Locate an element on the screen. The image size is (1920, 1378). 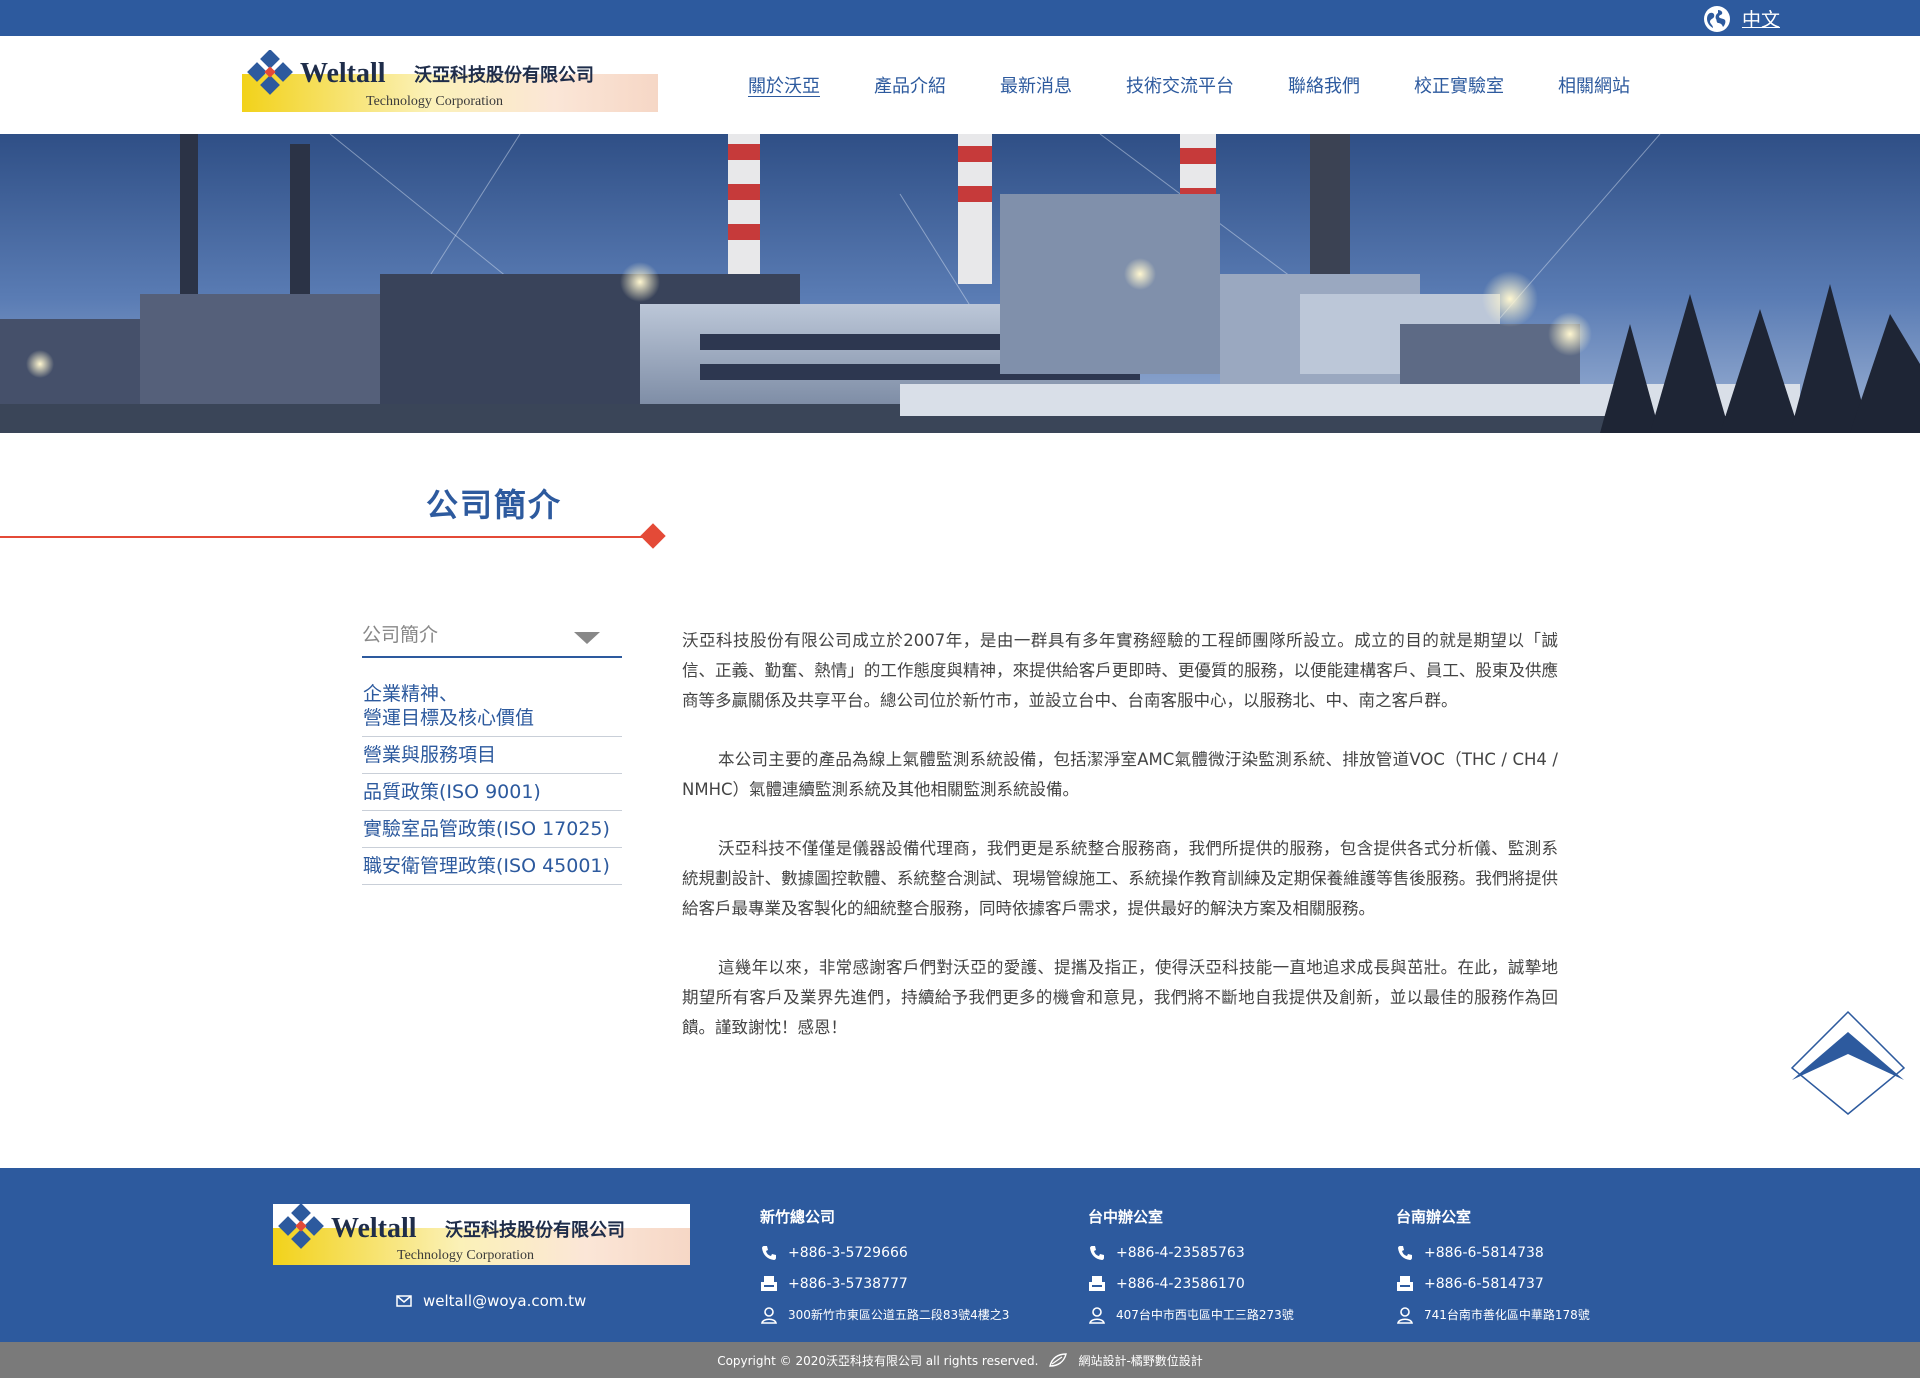
footer-email-text: weltall@woya.com.tw is located at coordinates (504, 1301).